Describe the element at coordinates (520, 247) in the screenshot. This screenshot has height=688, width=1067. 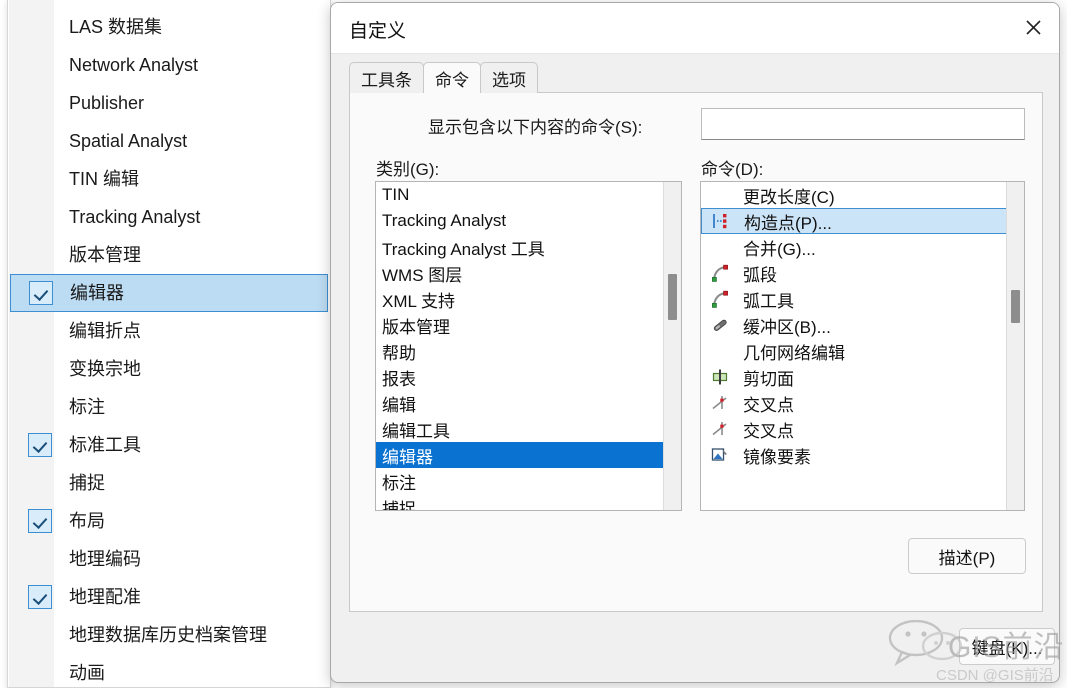
I see `category-list-item: Tracking Analyst 工具` at that location.